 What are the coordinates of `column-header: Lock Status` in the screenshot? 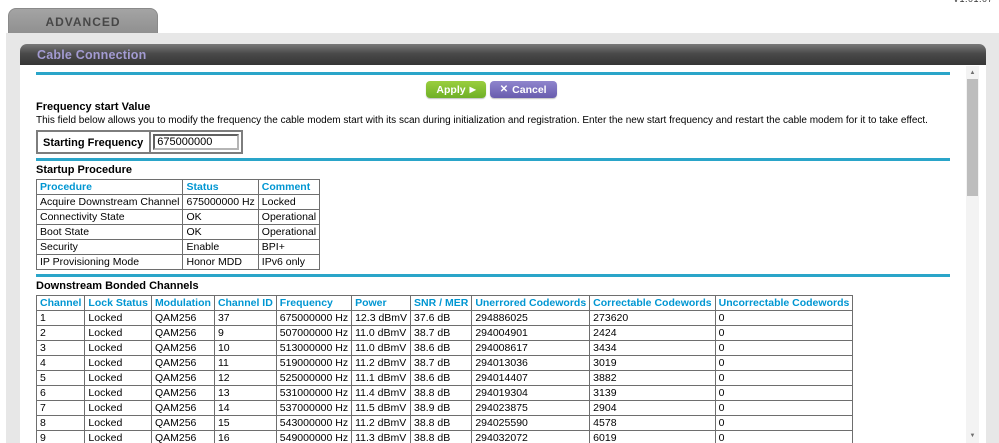 It's located at (118, 303).